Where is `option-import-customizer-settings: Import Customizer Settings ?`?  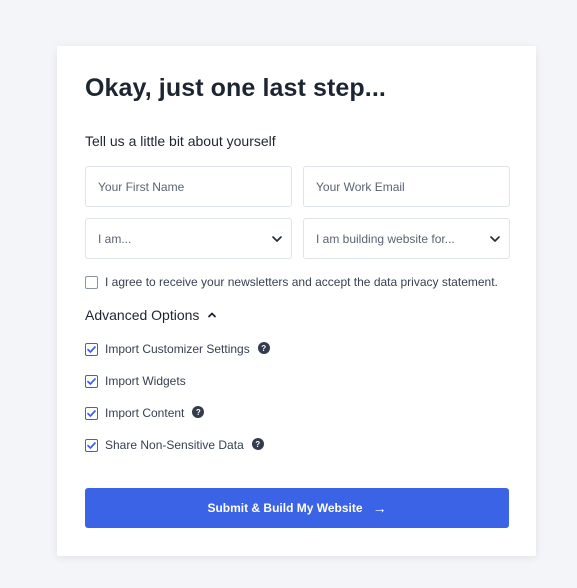 option-import-customizer-settings: Import Customizer Settings ? is located at coordinates (177, 349).